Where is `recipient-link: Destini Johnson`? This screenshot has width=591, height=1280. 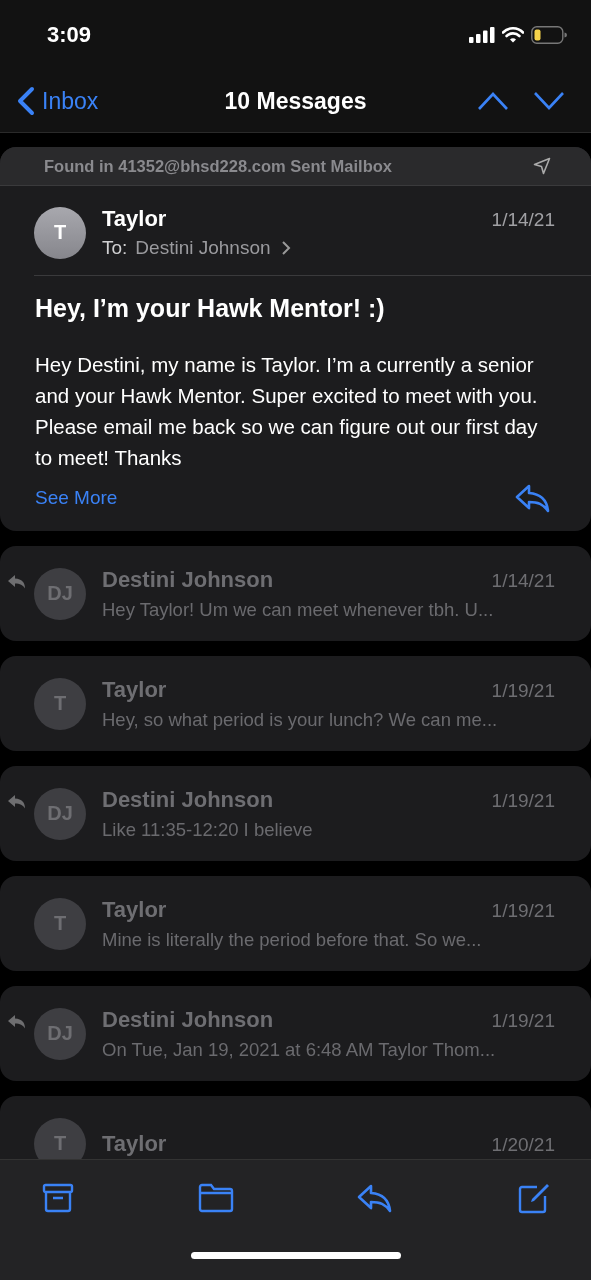 recipient-link: Destini Johnson is located at coordinates (213, 248).